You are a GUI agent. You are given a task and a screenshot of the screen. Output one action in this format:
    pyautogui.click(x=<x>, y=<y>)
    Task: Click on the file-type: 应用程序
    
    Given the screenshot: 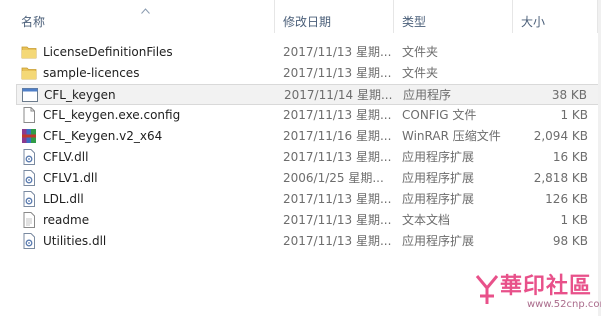 What is the action you would take?
    pyautogui.click(x=427, y=95)
    